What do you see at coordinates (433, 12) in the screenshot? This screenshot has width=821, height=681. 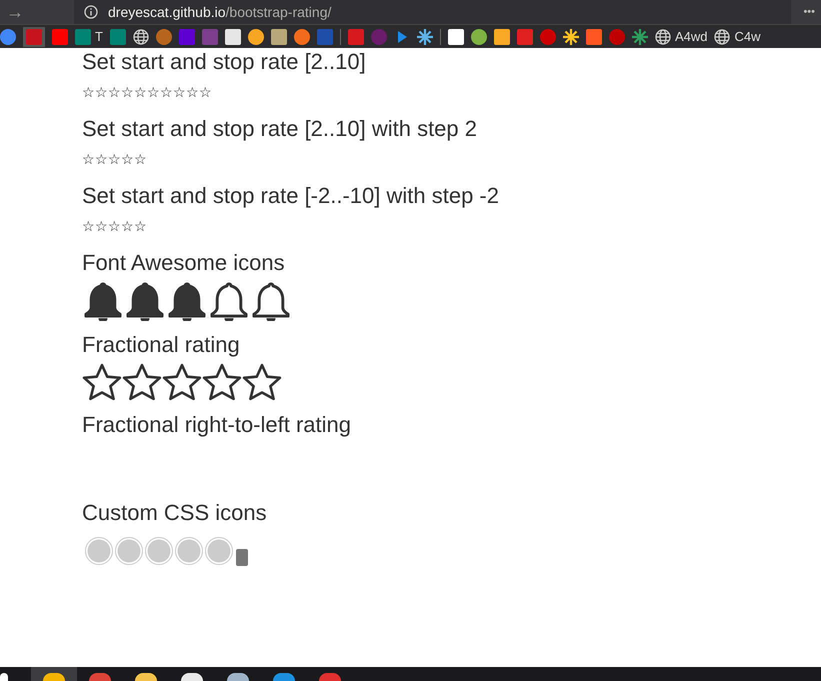 I see `address-bar: dreyescat.github.io/bootstrap-rating/` at bounding box center [433, 12].